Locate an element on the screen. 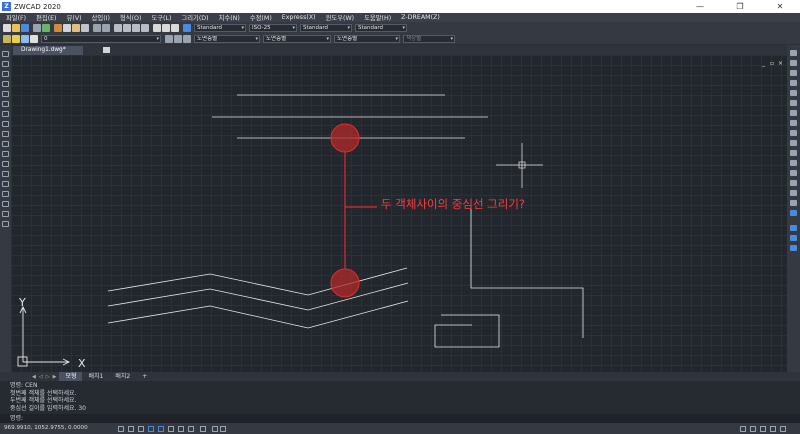 This screenshot has width=800, height=434. mirror-icon is located at coordinates (793, 73).